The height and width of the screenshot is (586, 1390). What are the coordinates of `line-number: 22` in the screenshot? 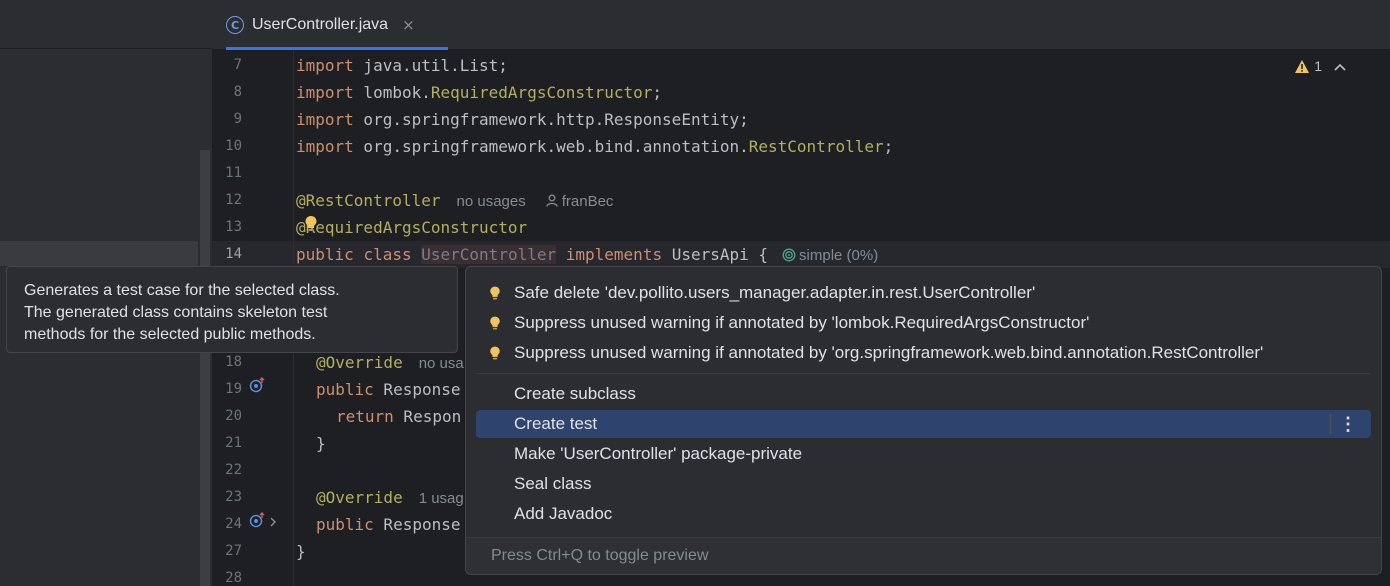 It's located at (233, 470).